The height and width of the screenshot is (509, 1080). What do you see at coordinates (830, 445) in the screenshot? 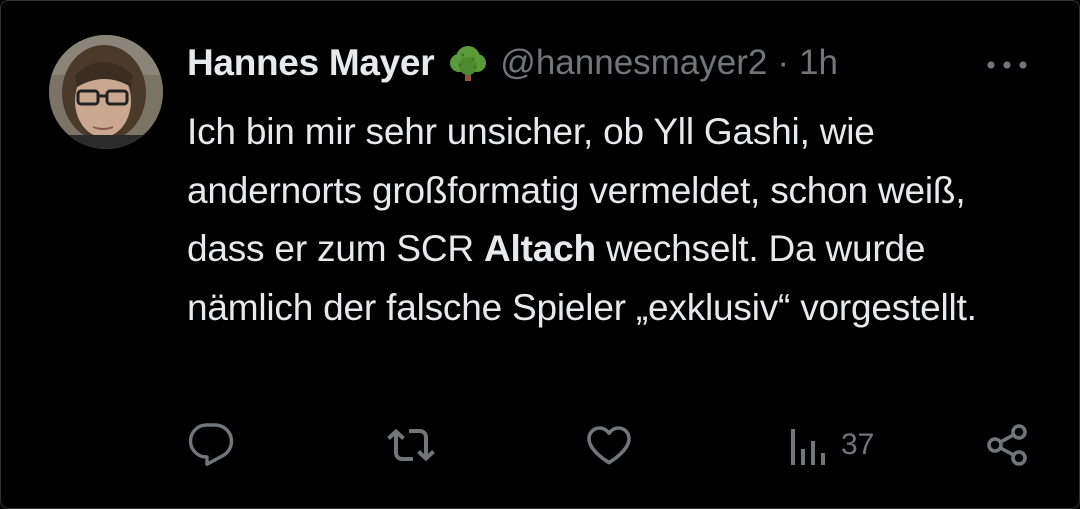
I see `views-button: 37` at bounding box center [830, 445].